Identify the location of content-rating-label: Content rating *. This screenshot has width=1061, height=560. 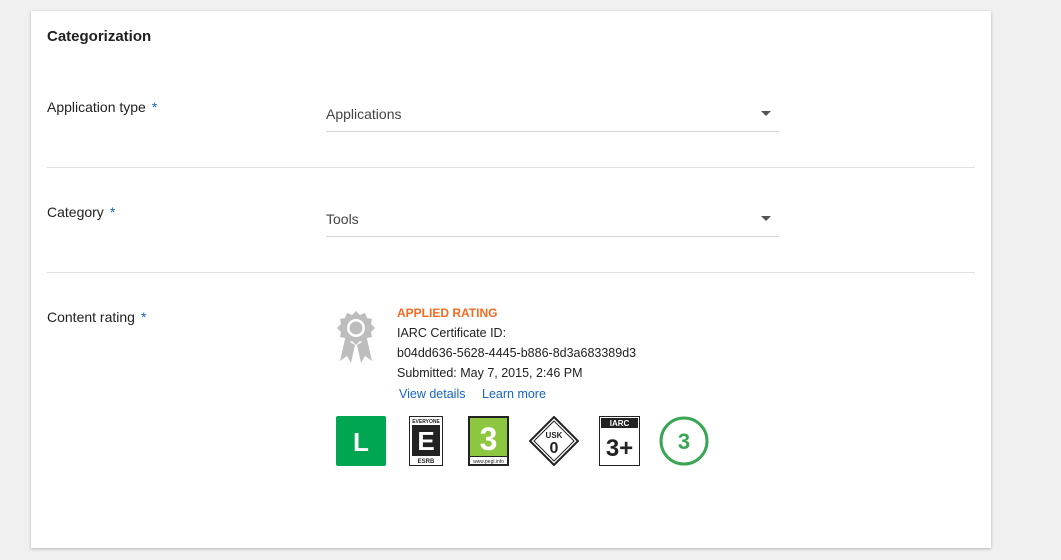
(97, 317).